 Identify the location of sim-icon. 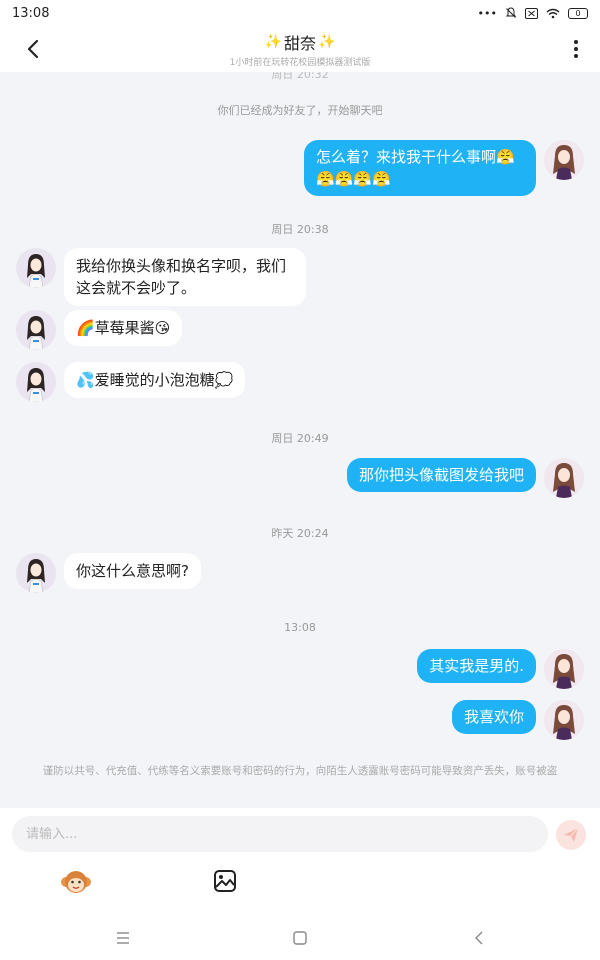
(531, 13).